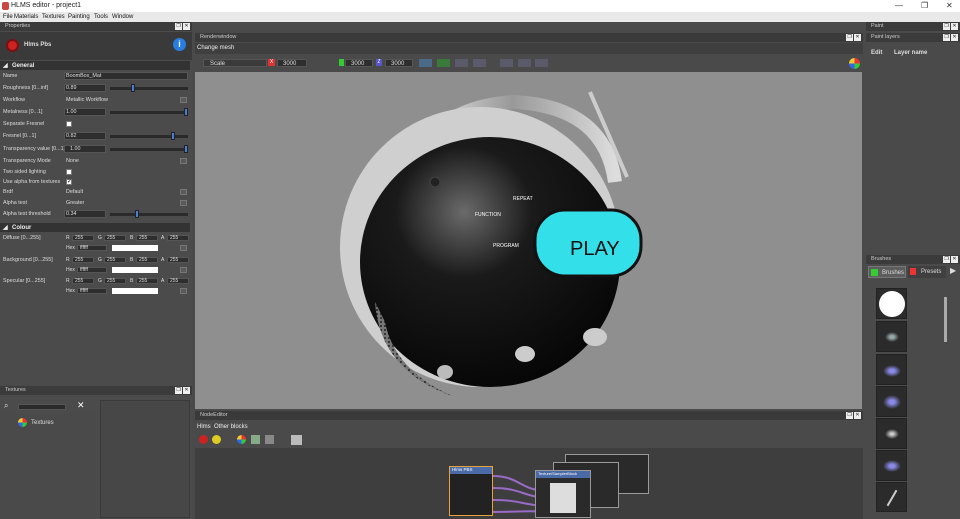 The image size is (960, 519). What do you see at coordinates (913, 271) in the screenshot?
I see `presets-tab-icon` at bounding box center [913, 271].